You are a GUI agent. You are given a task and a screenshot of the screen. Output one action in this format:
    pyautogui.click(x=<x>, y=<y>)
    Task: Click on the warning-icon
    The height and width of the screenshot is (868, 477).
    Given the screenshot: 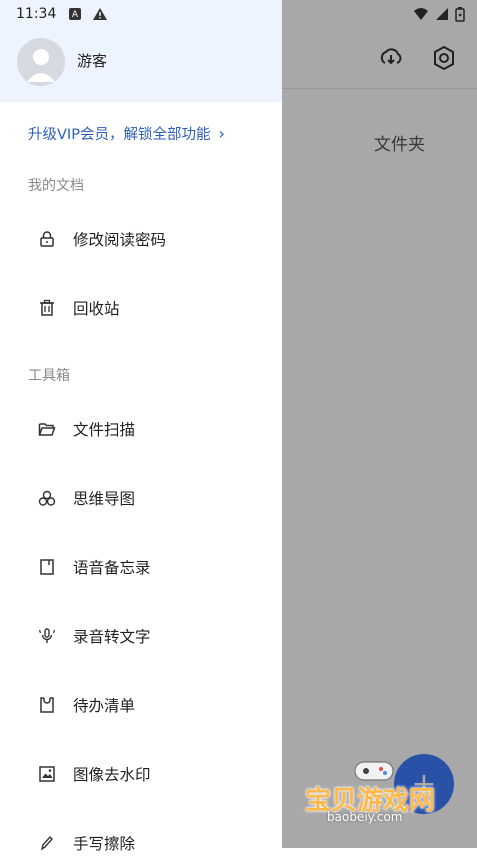 What is the action you would take?
    pyautogui.click(x=100, y=14)
    